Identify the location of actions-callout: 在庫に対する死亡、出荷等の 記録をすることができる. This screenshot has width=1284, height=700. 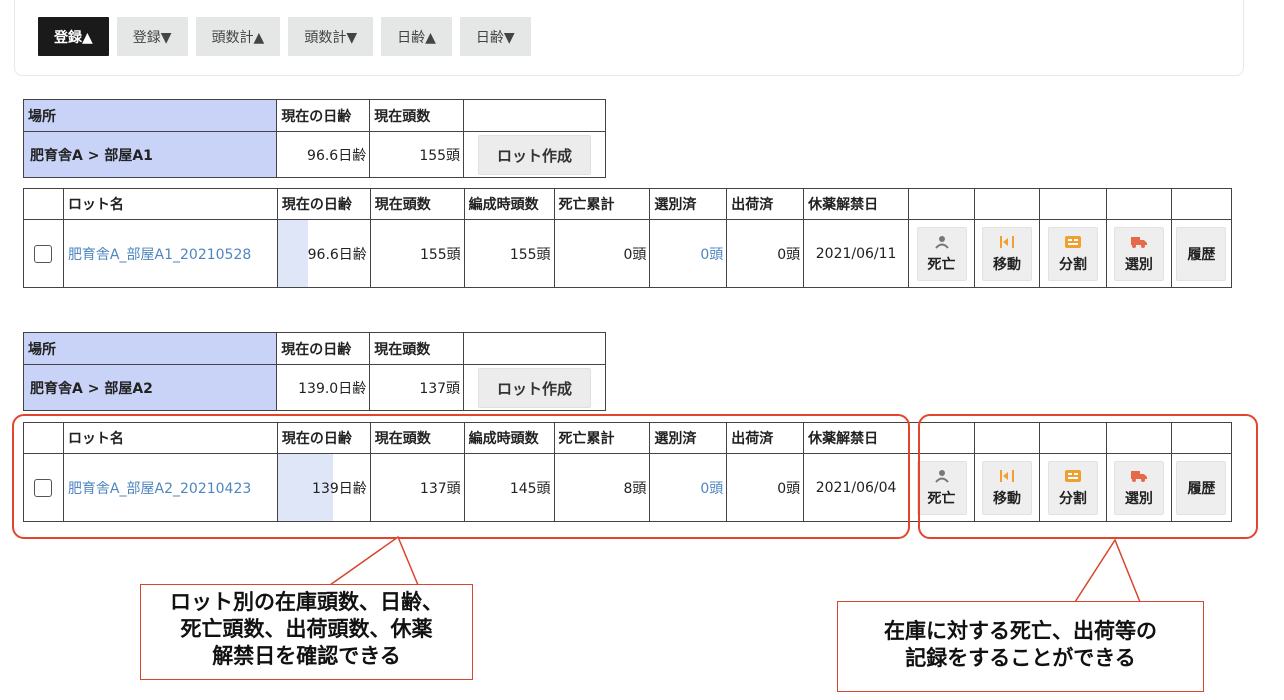
(1020, 646).